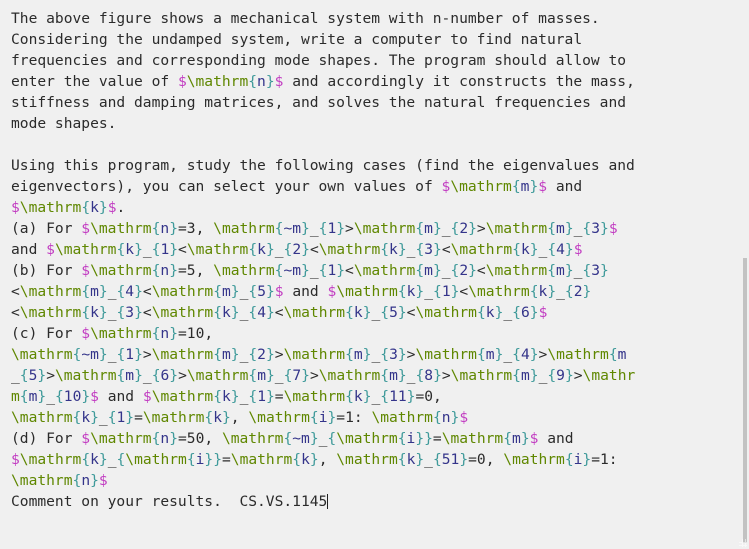 Image resolution: width=749 pixels, height=549 pixels. What do you see at coordinates (261, 312) in the screenshot?
I see `code-token-arg: 4` at bounding box center [261, 312].